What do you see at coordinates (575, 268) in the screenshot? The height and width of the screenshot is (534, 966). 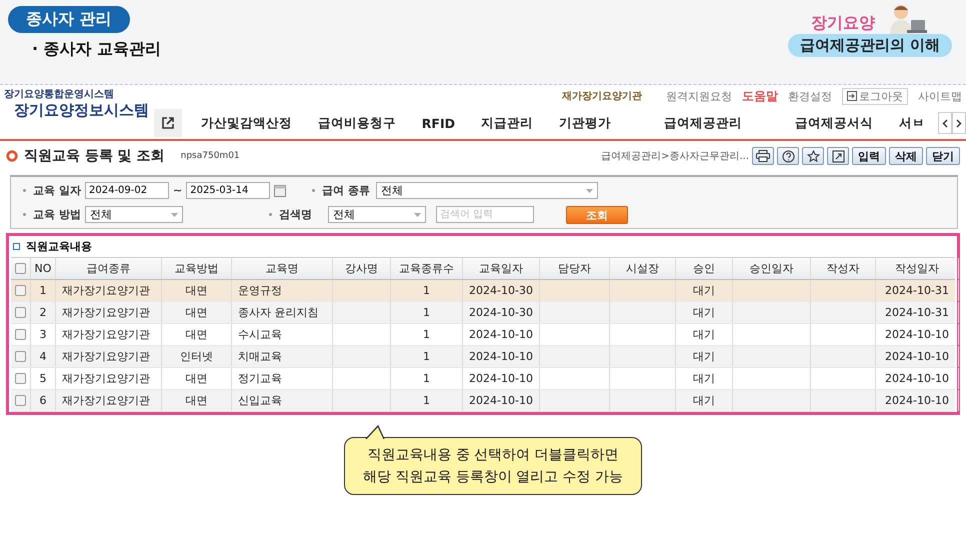 I see `column-header: 담당자` at bounding box center [575, 268].